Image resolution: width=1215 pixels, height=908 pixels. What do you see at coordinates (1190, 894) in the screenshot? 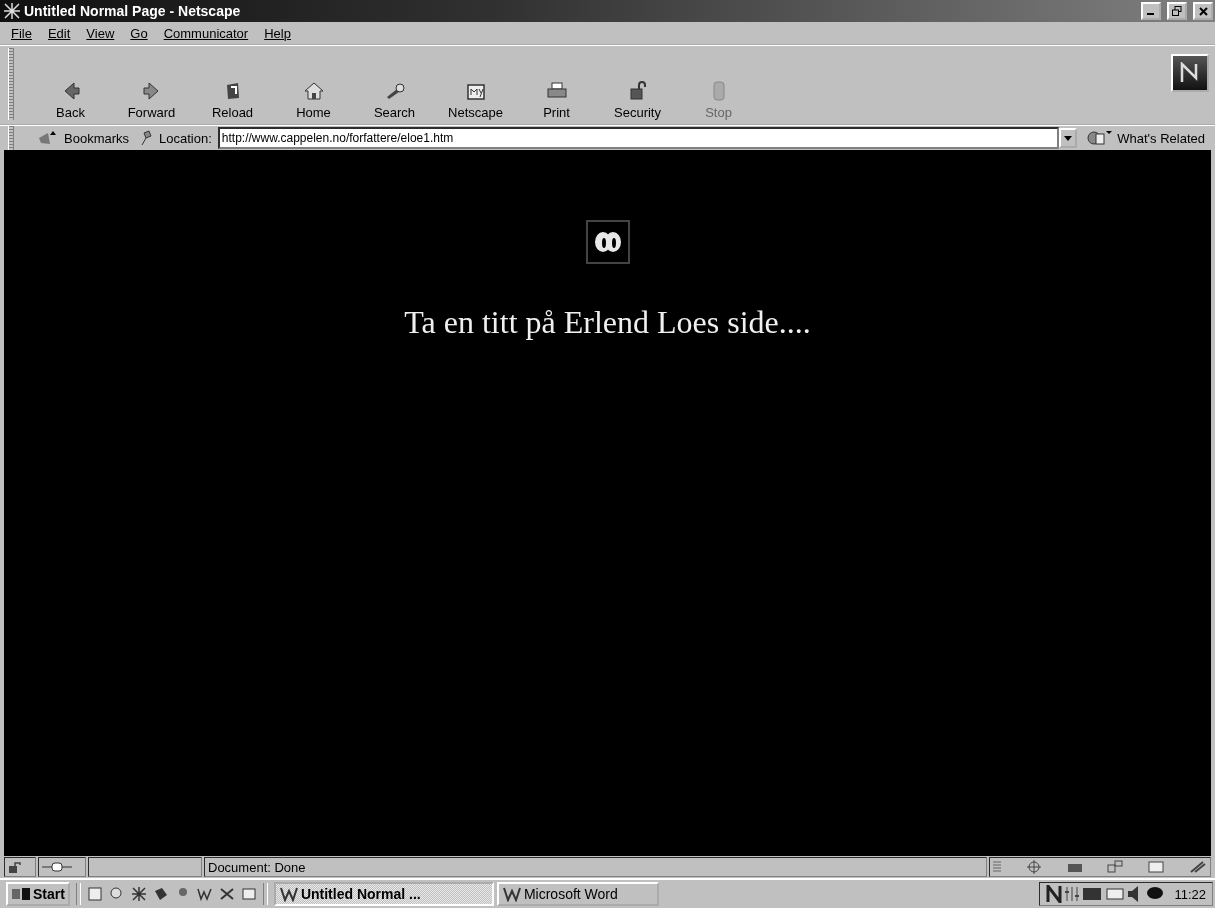
I see `clock: 11:22` at bounding box center [1190, 894].